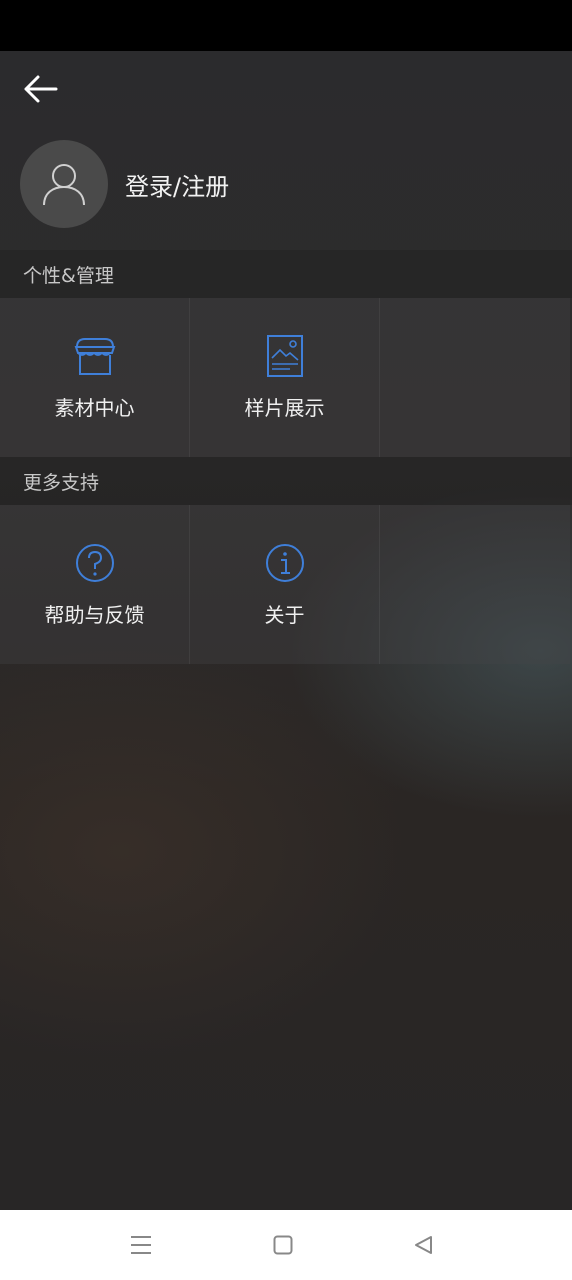 Image resolution: width=572 pixels, height=1280 pixels. I want to click on material-center-button: 素材中心, so click(95, 377).